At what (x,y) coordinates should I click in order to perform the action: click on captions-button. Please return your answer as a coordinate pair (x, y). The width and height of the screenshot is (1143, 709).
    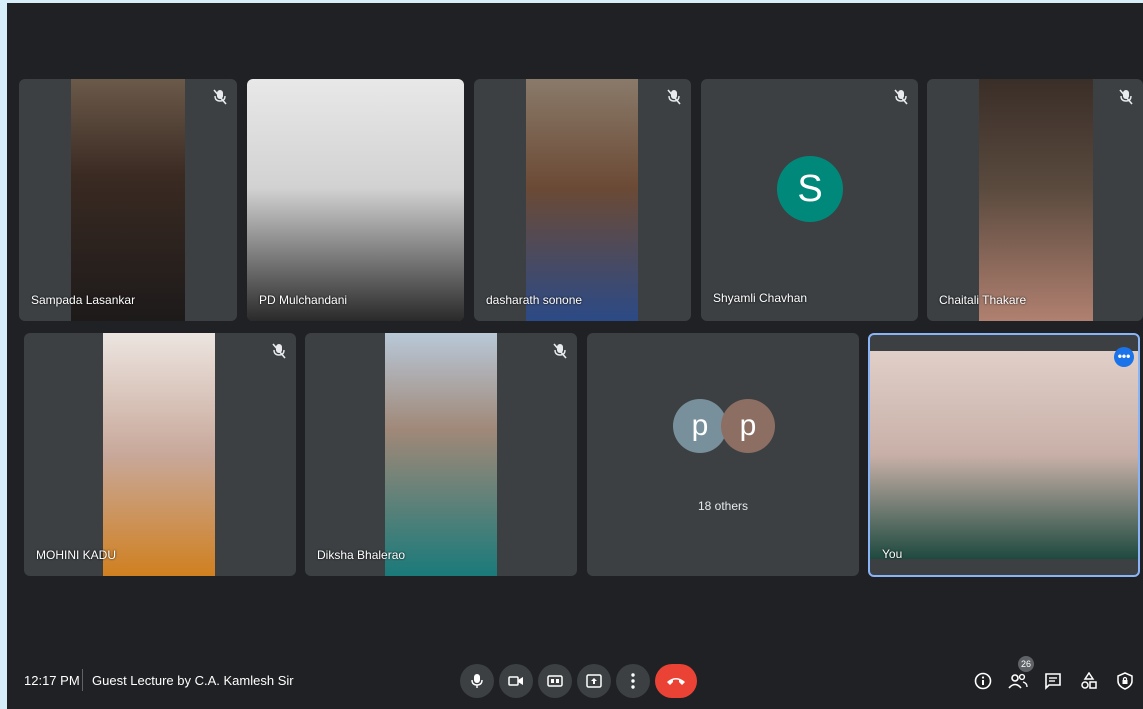
    Looking at the image, I should click on (555, 681).